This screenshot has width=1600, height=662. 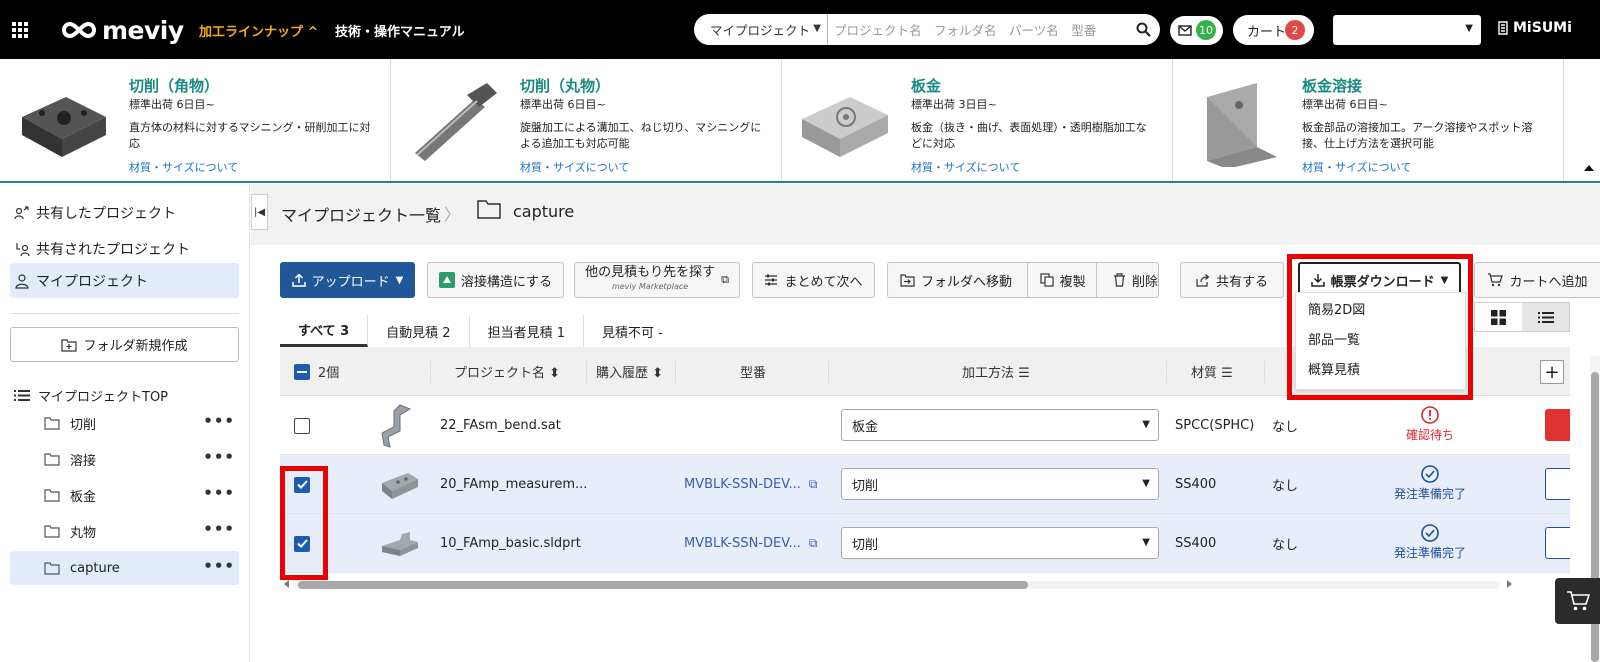 What do you see at coordinates (961, 280) in the screenshot?
I see `move-folder-button: フォルダへ移動` at bounding box center [961, 280].